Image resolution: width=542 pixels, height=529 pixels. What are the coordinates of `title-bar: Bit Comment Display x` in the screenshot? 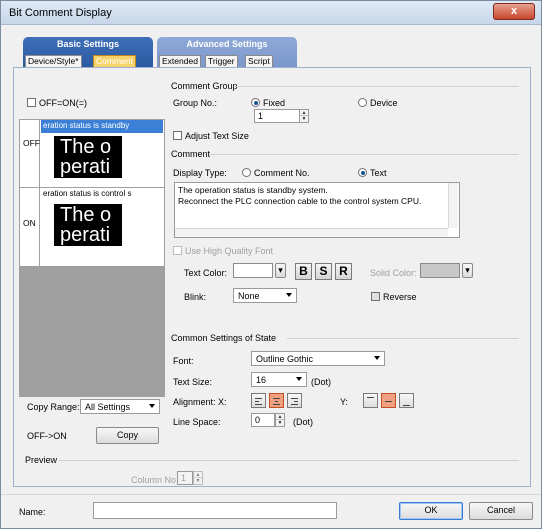 It's located at (271, 13).